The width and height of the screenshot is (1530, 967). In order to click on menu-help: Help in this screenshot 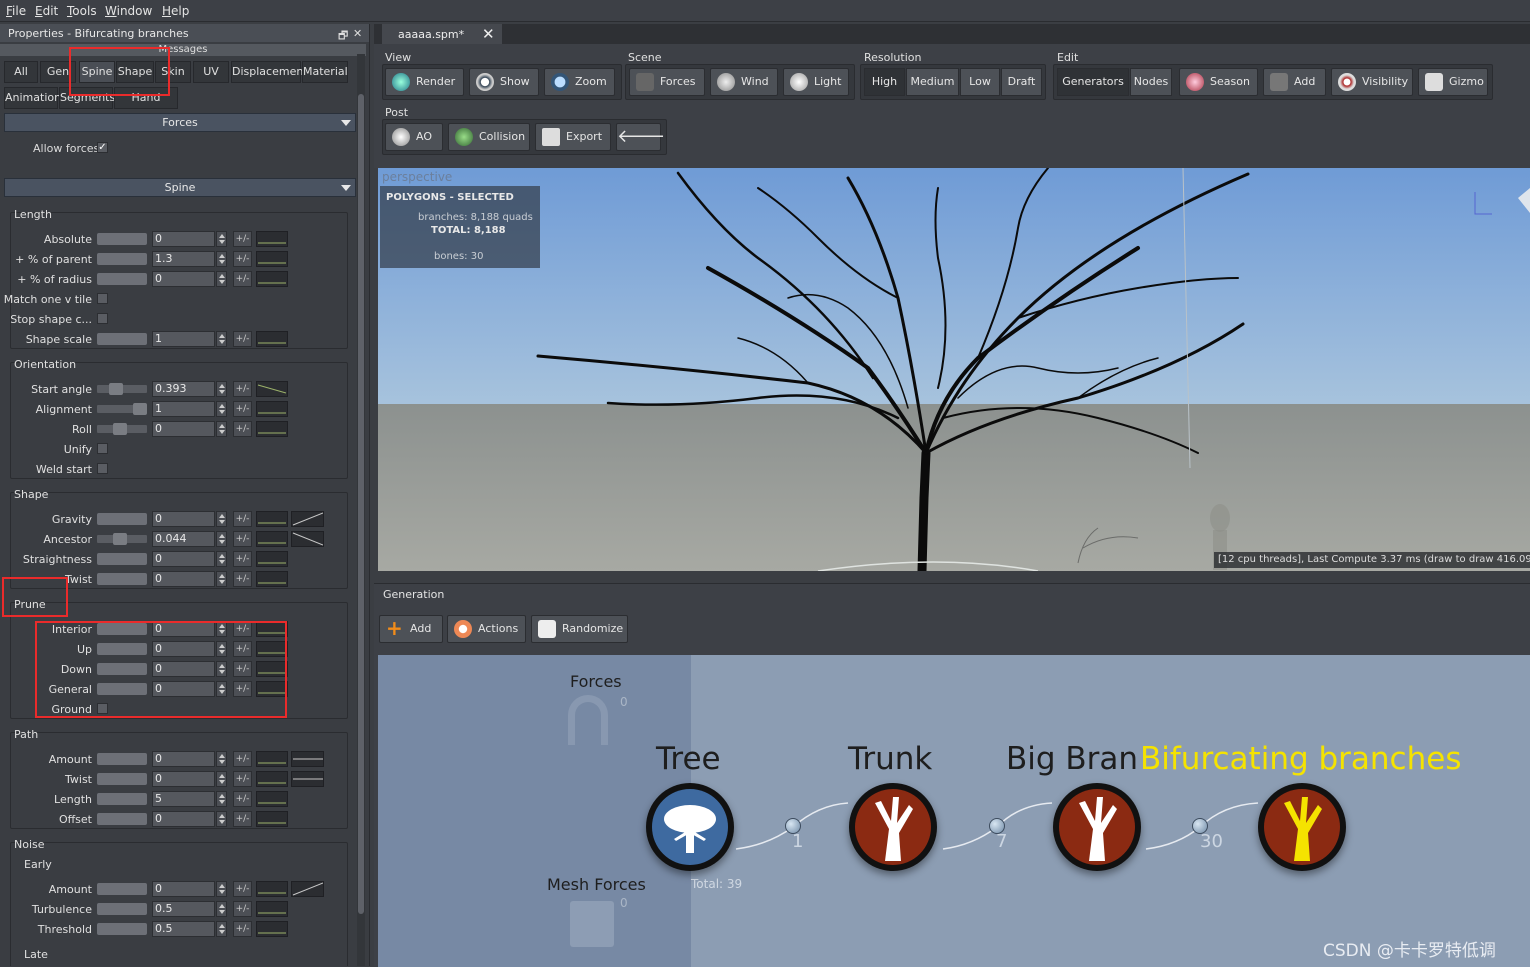, I will do `click(175, 11)`.